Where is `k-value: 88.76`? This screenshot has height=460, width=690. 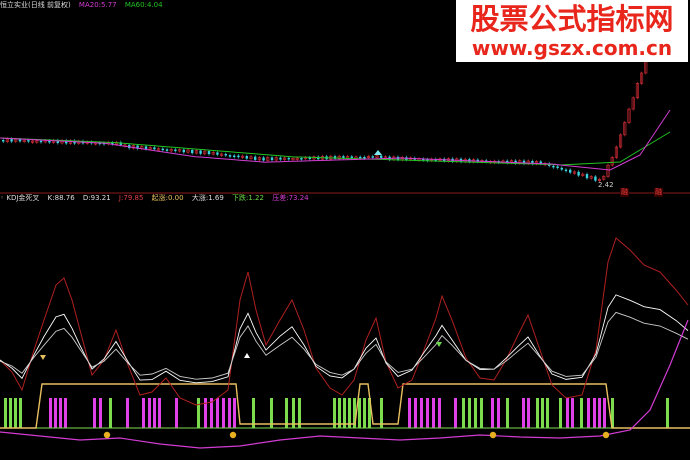 k-value: 88.76 is located at coordinates (64, 198).